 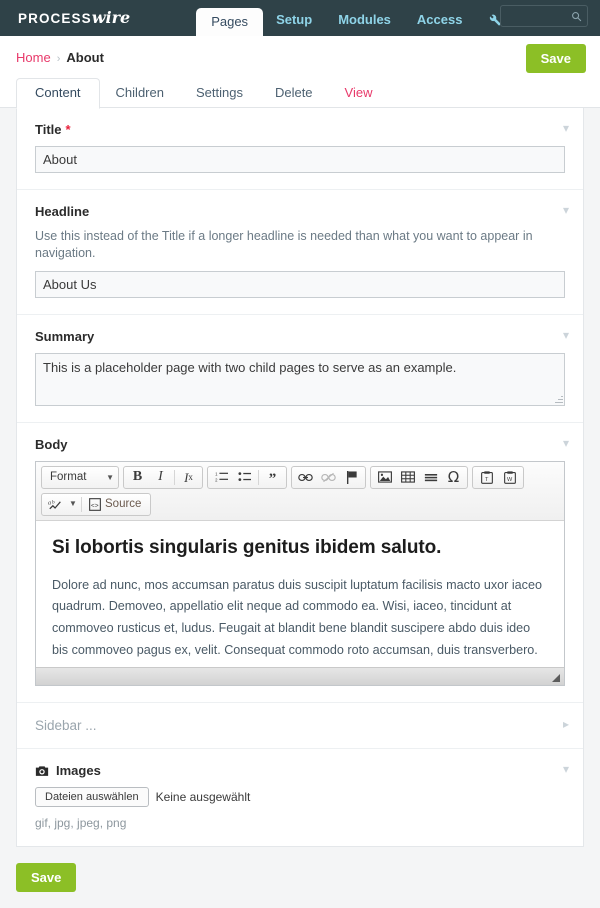 What do you see at coordinates (137, 477) in the screenshot?
I see `bold-icon: B` at bounding box center [137, 477].